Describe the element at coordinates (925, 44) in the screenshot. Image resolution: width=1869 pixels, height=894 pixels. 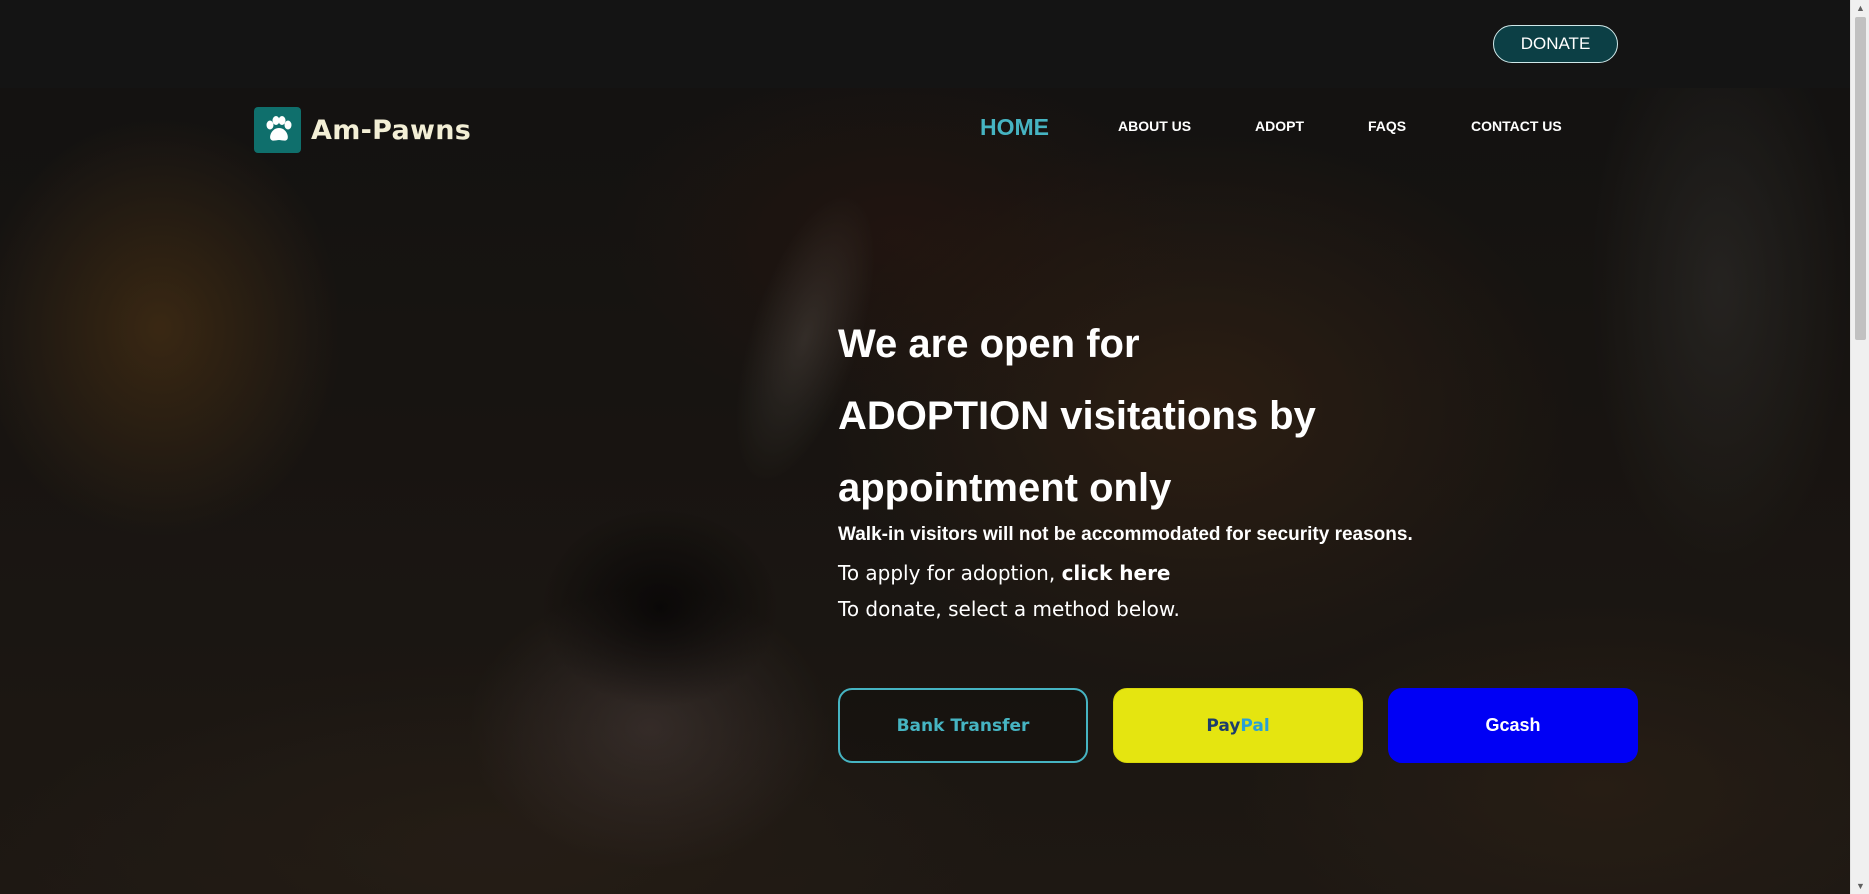
I see `top-bar: DONATE` at that location.